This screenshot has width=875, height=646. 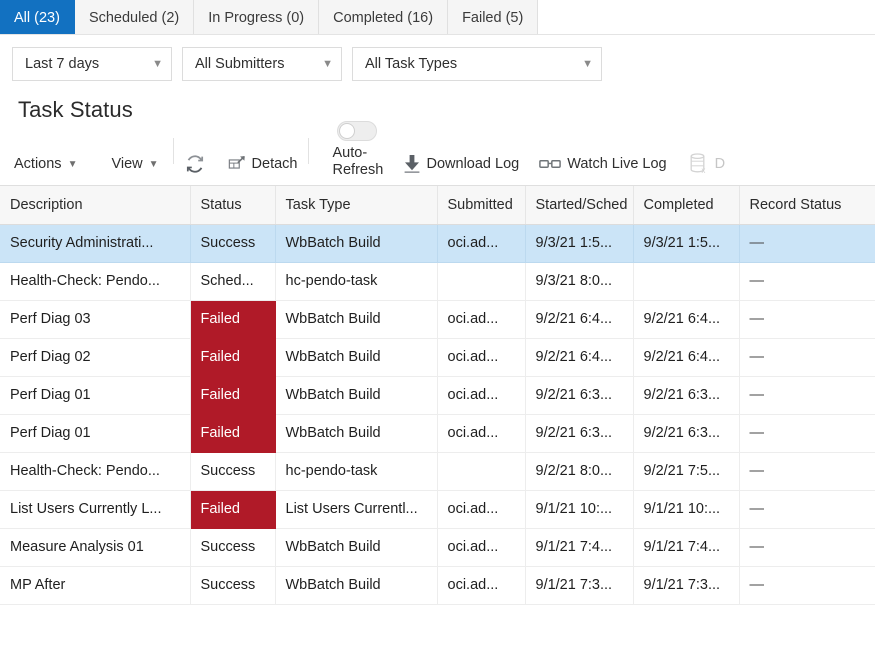 What do you see at coordinates (95, 547) in the screenshot?
I see `cell-description: Measure Analysis 01` at bounding box center [95, 547].